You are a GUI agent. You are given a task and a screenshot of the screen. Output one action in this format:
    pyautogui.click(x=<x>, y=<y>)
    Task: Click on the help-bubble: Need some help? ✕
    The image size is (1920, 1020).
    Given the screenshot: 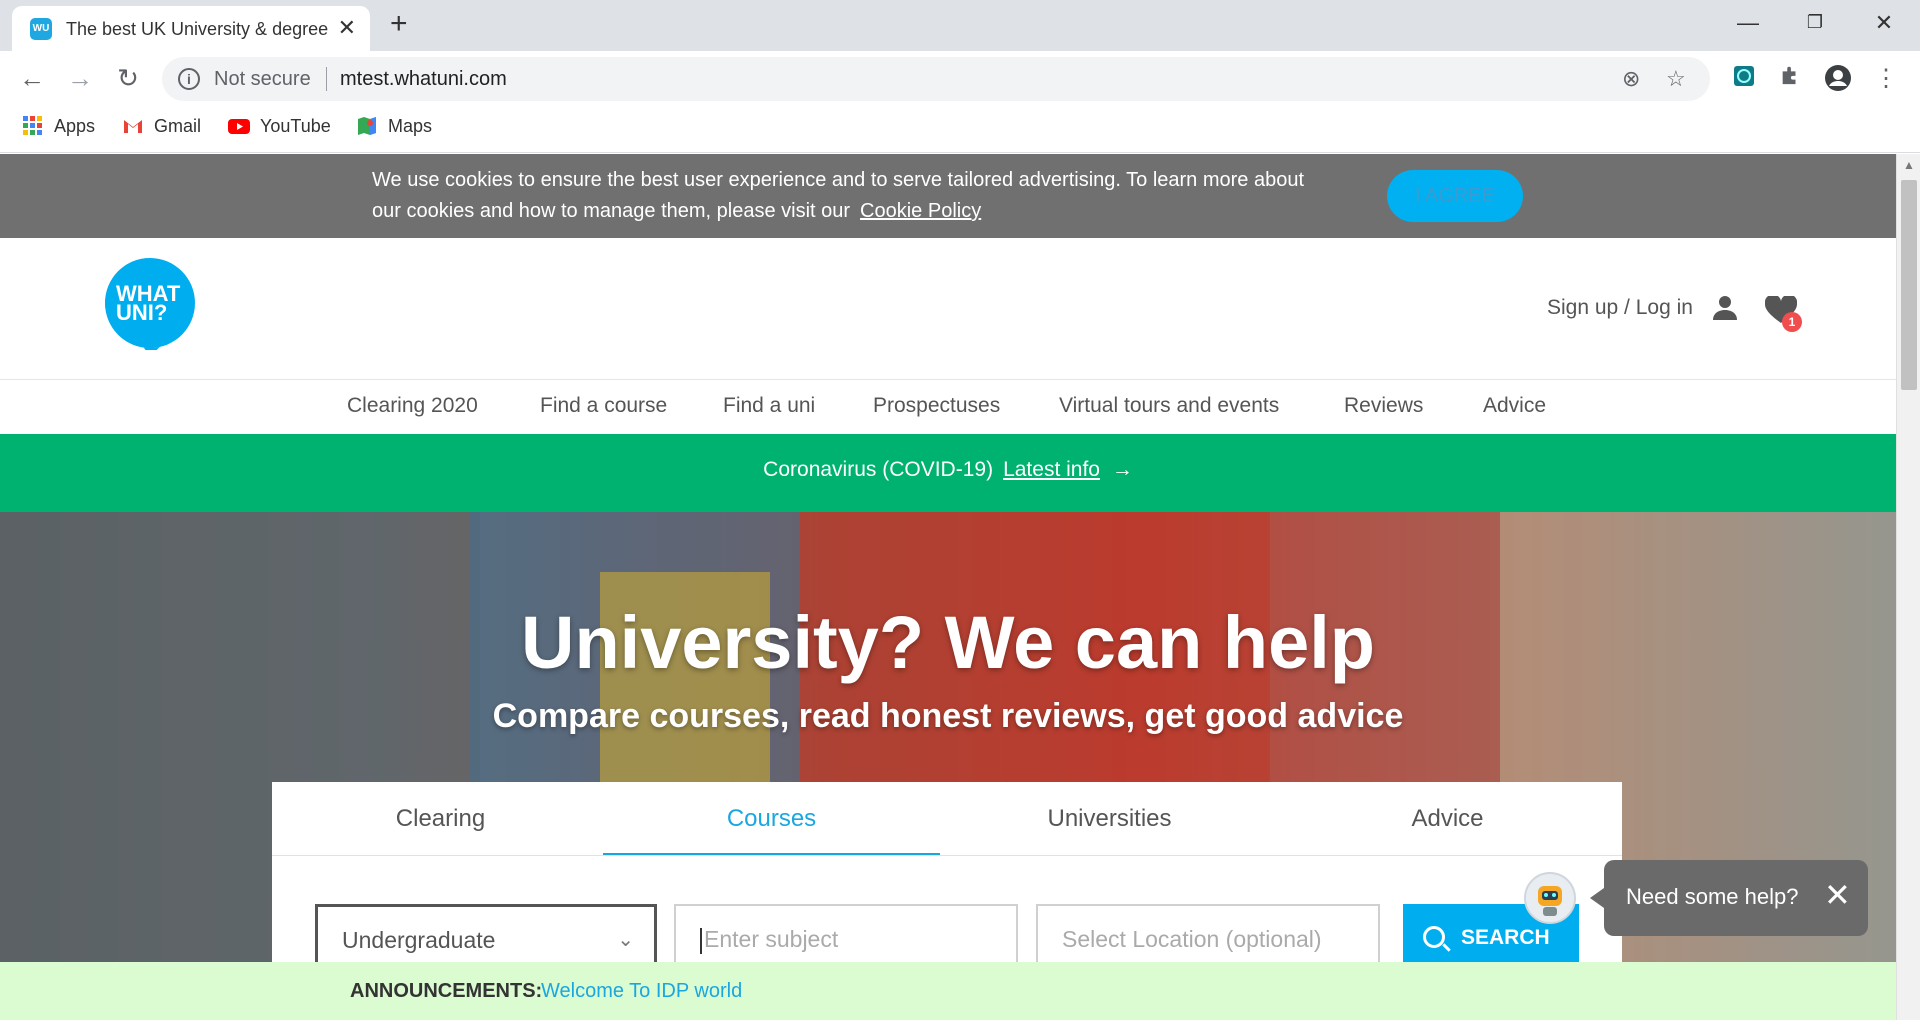 What is the action you would take?
    pyautogui.click(x=1729, y=898)
    